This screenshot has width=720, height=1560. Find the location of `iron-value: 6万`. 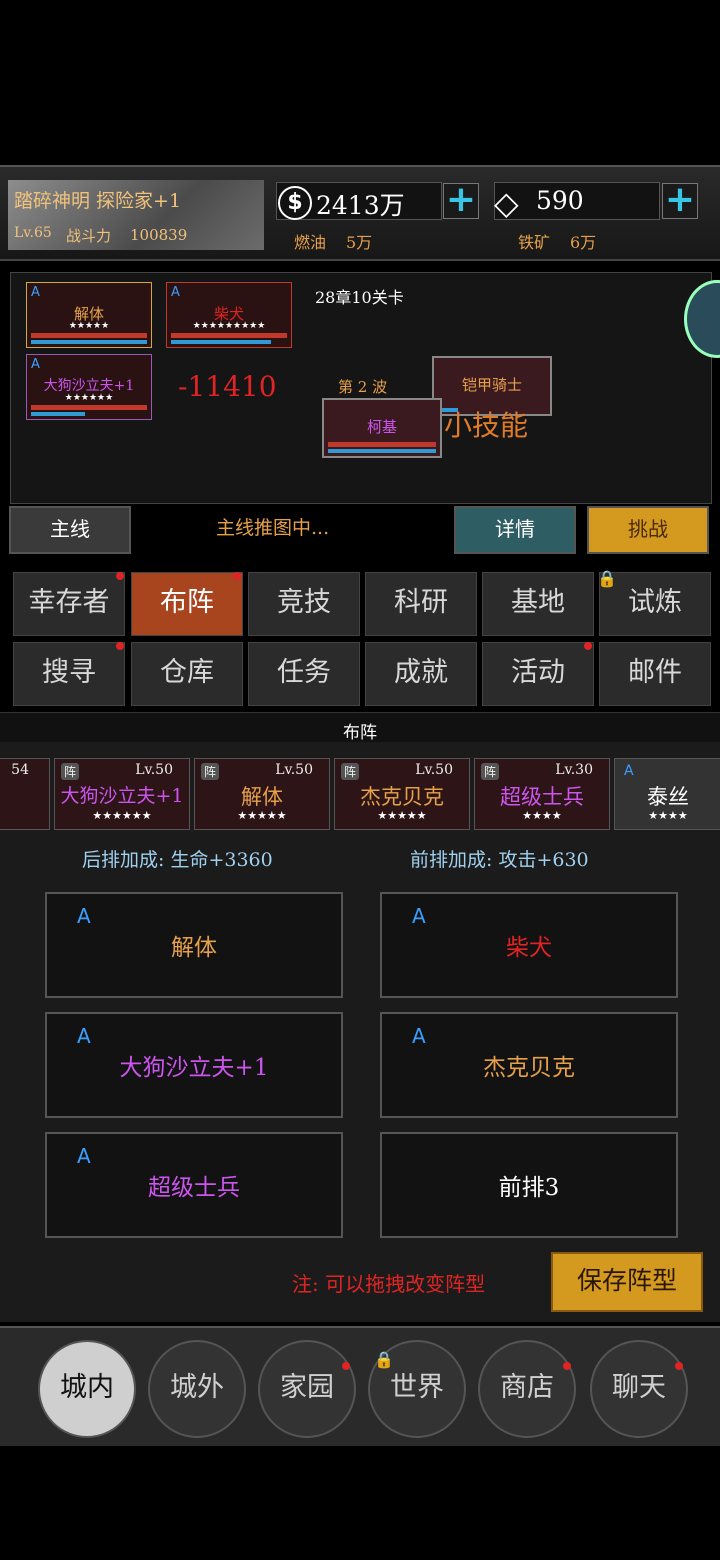

iron-value: 6万 is located at coordinates (583, 242).